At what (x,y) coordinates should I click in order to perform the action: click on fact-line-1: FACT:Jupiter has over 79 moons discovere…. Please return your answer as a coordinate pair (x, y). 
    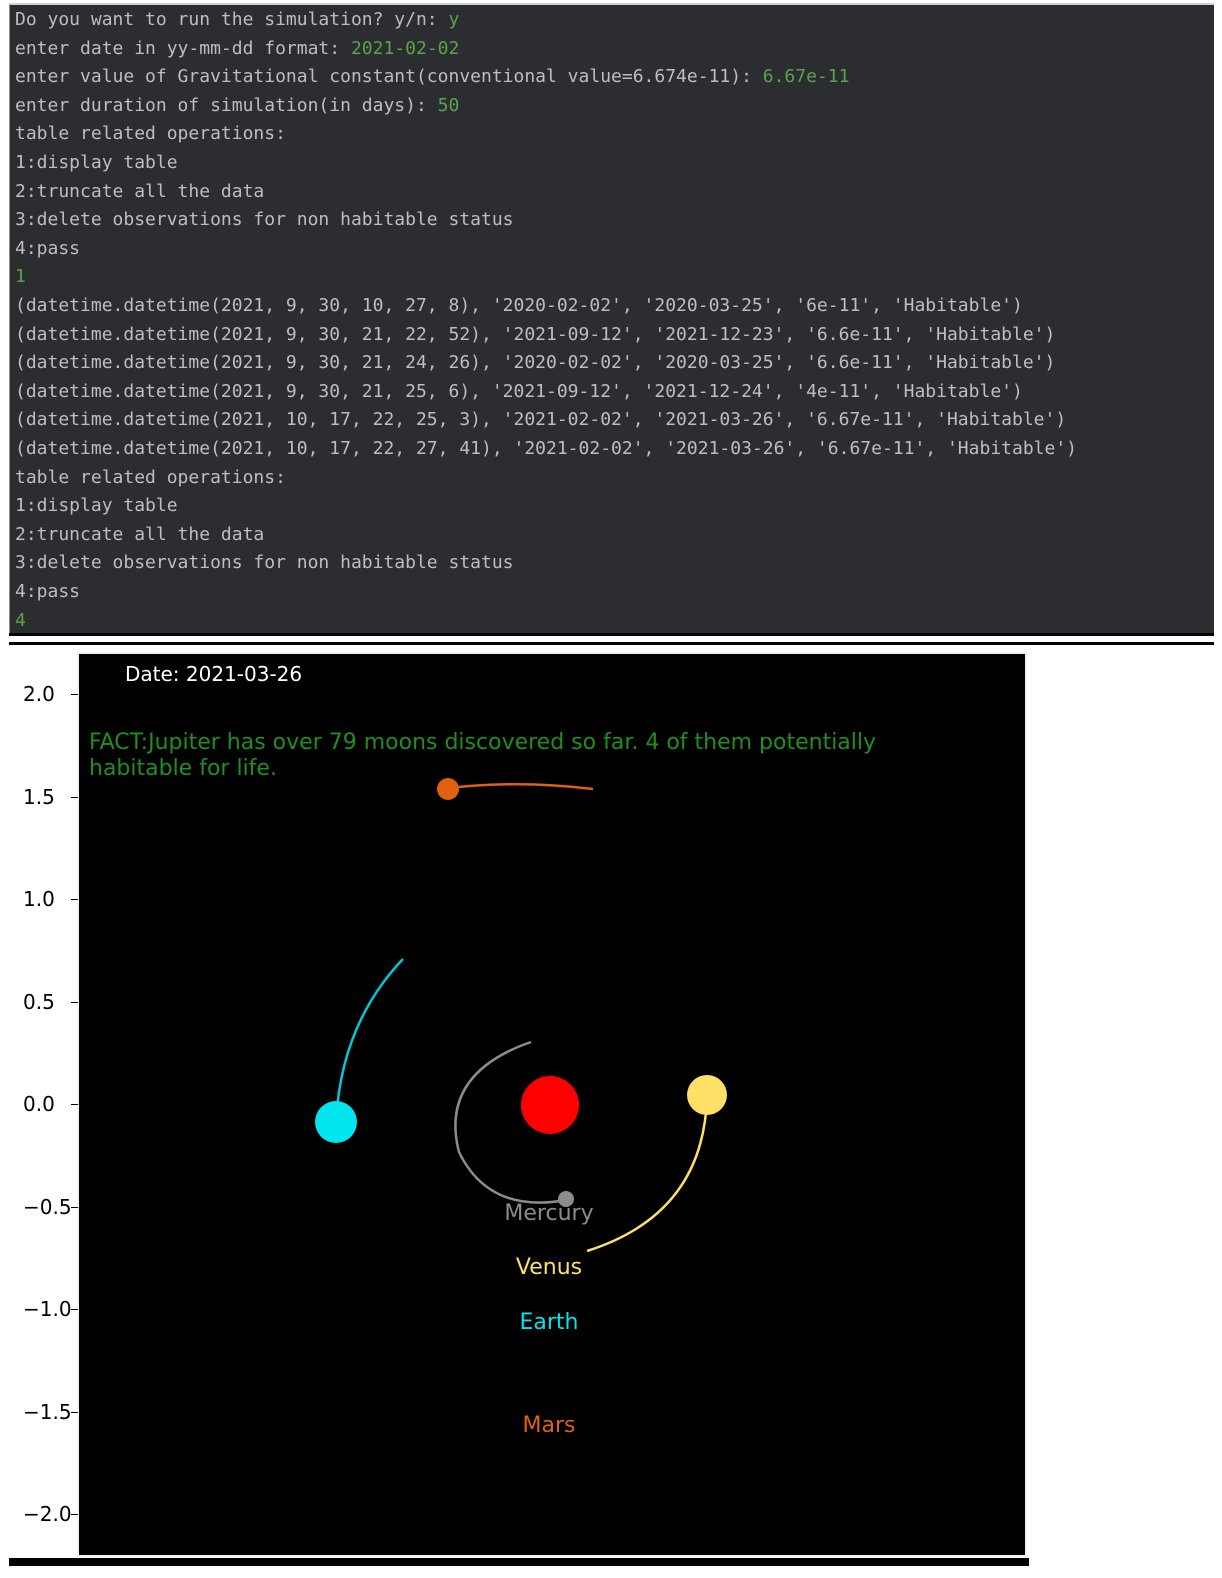
    Looking at the image, I should click on (482, 742).